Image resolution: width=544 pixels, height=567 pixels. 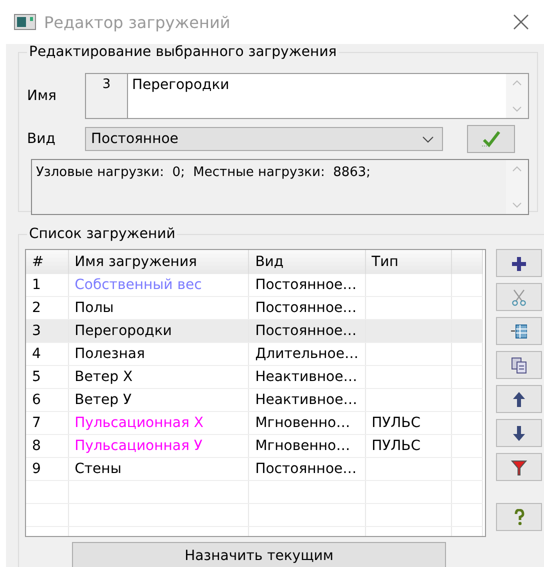 I want to click on number-cell: 3, so click(x=107, y=96).